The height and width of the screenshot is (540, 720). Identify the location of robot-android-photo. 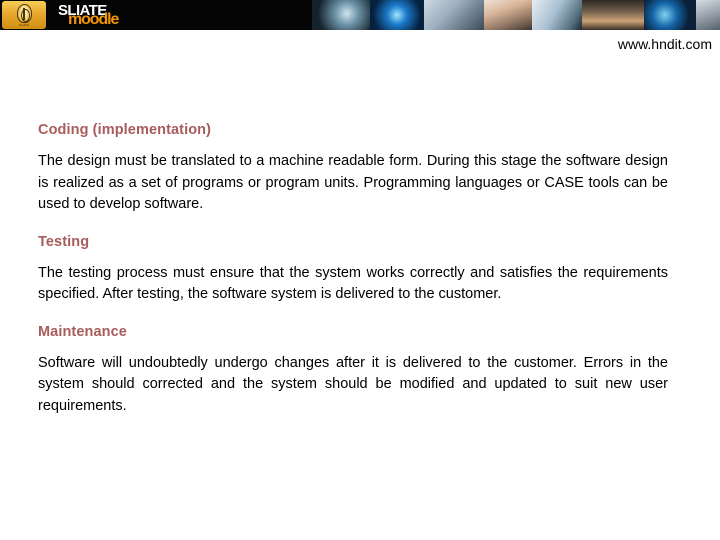
(708, 15).